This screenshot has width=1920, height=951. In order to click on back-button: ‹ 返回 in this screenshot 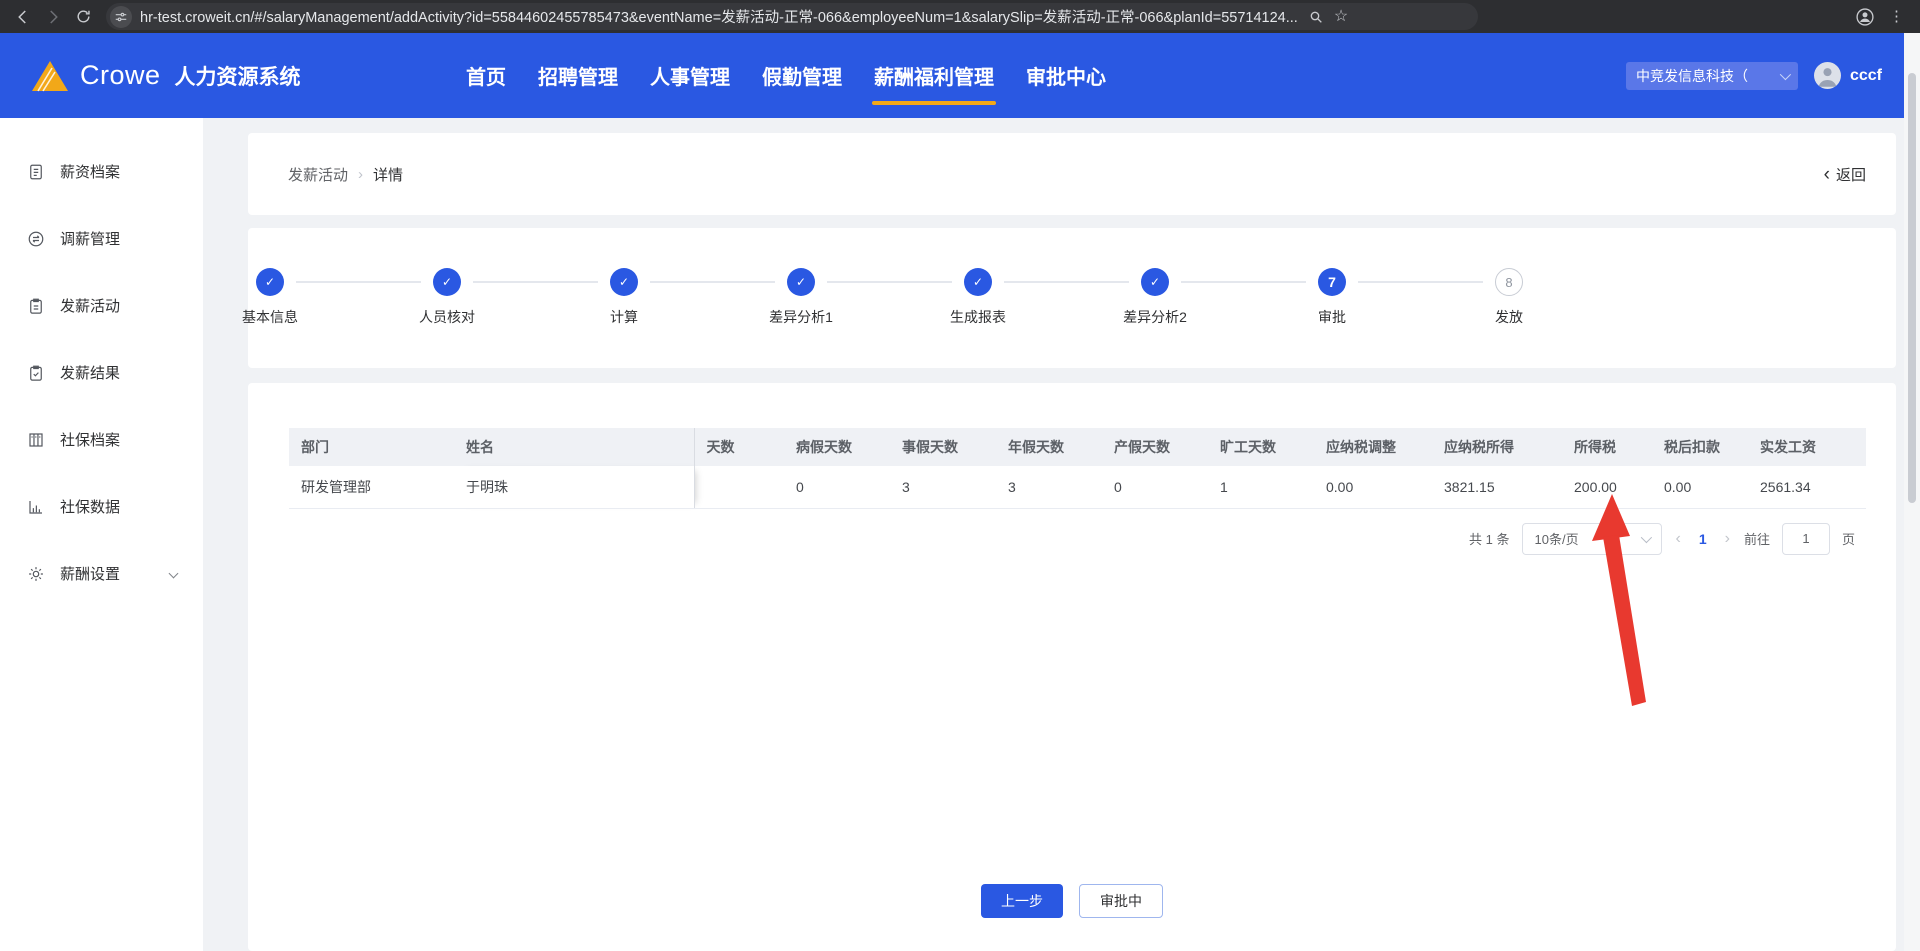, I will do `click(1845, 174)`.